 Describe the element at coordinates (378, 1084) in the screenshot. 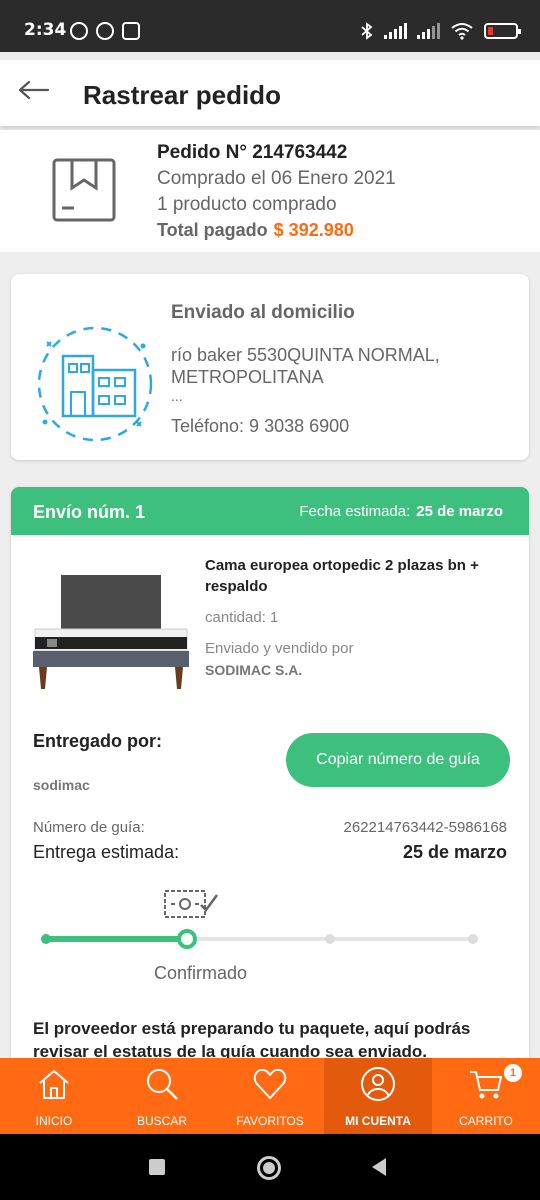

I see `user-icon` at that location.